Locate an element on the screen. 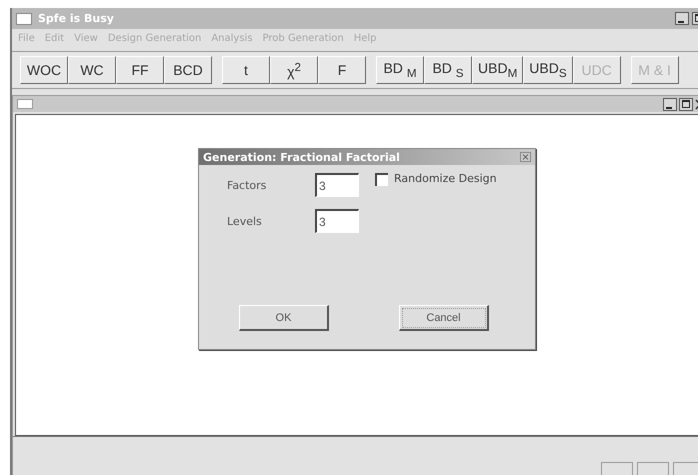 Image resolution: width=698 pixels, height=475 pixels. document-icon is located at coordinates (25, 104).